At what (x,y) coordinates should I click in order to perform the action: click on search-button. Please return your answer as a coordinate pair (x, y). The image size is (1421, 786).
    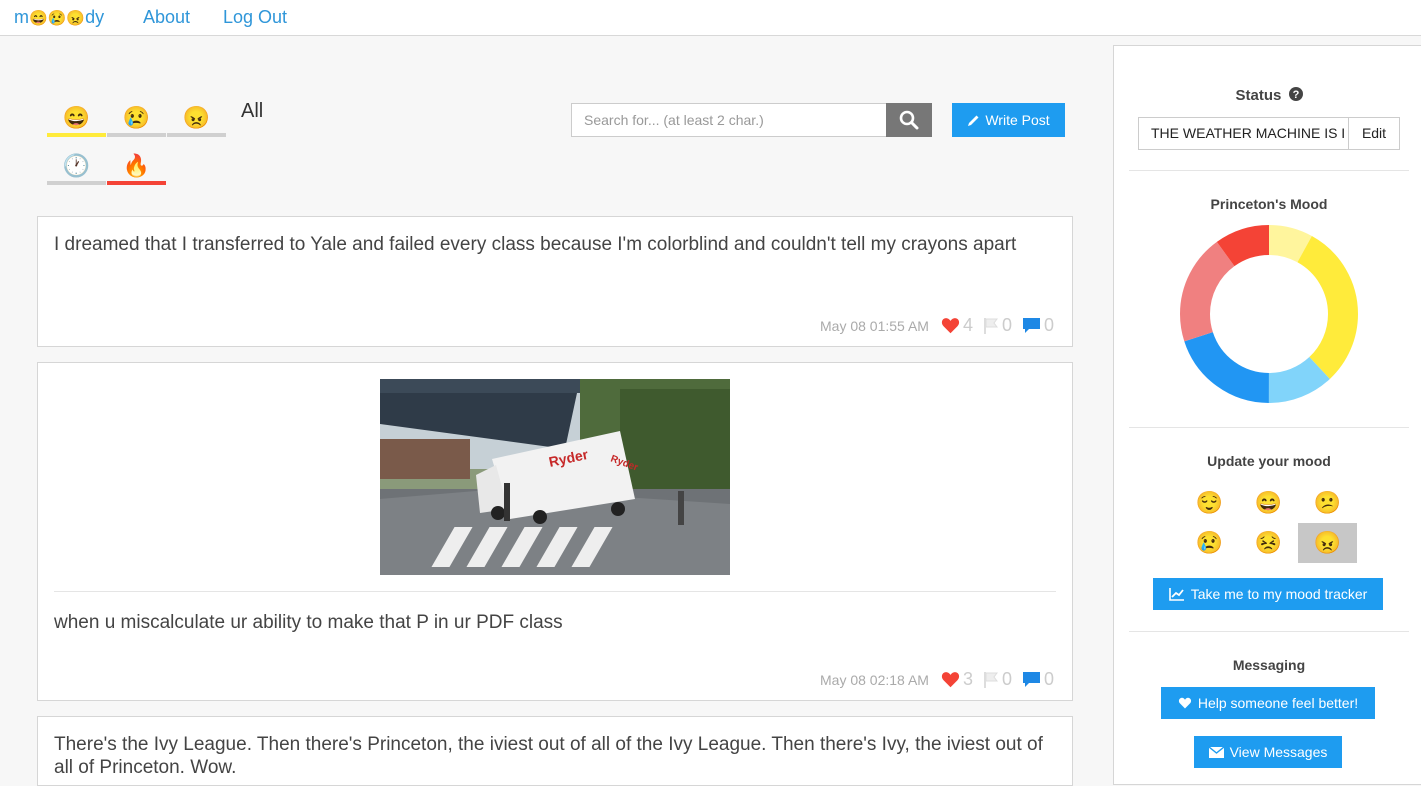
    Looking at the image, I should click on (909, 120).